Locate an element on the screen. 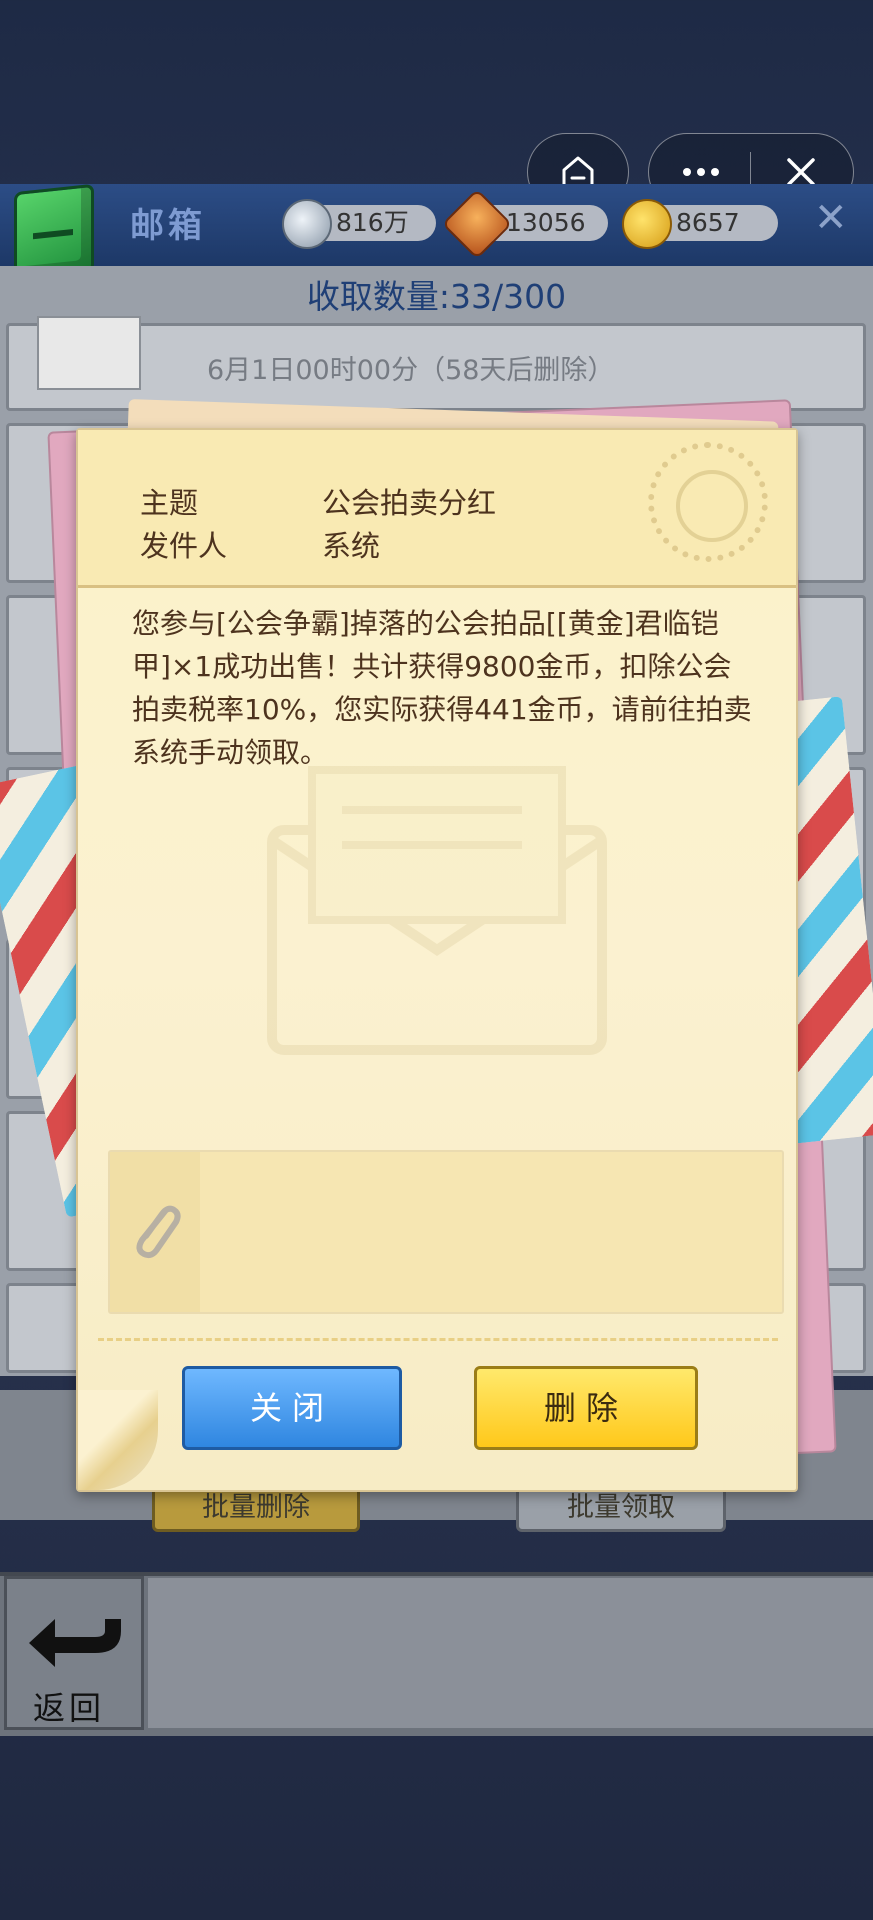  list-item: 6月1日00时00分（58天后删除） is located at coordinates (436, 363).